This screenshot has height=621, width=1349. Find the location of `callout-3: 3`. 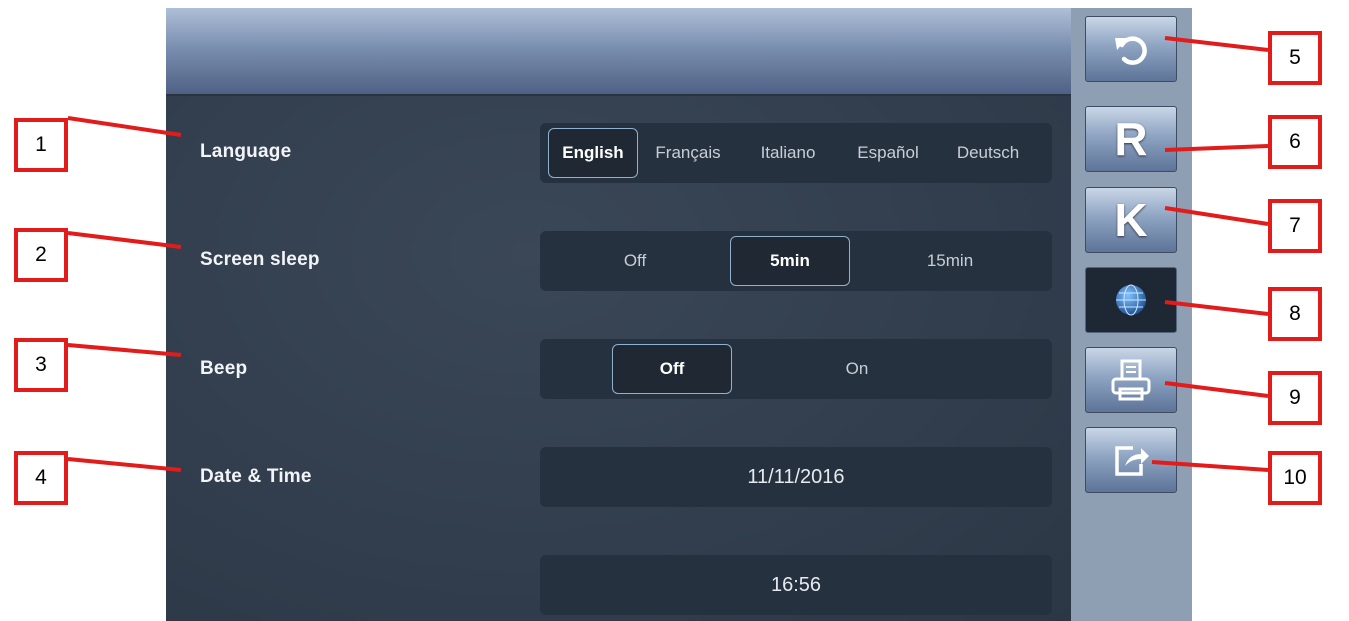

callout-3: 3 is located at coordinates (41, 365).